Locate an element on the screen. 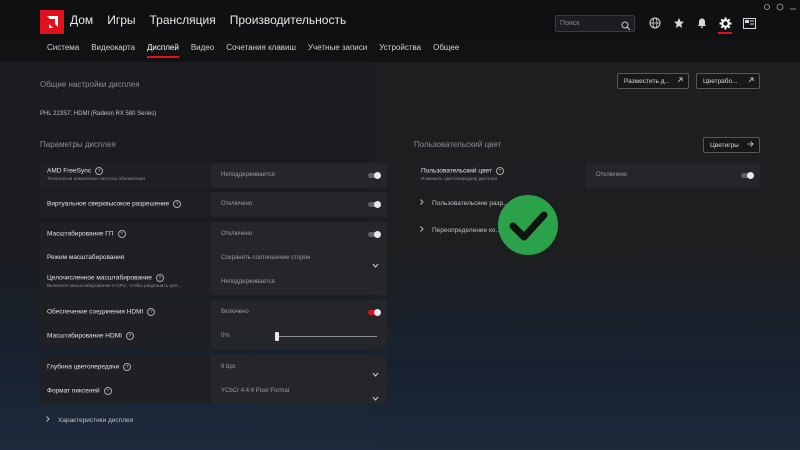 This screenshot has height=450, width=800. gear-icon is located at coordinates (725, 24).